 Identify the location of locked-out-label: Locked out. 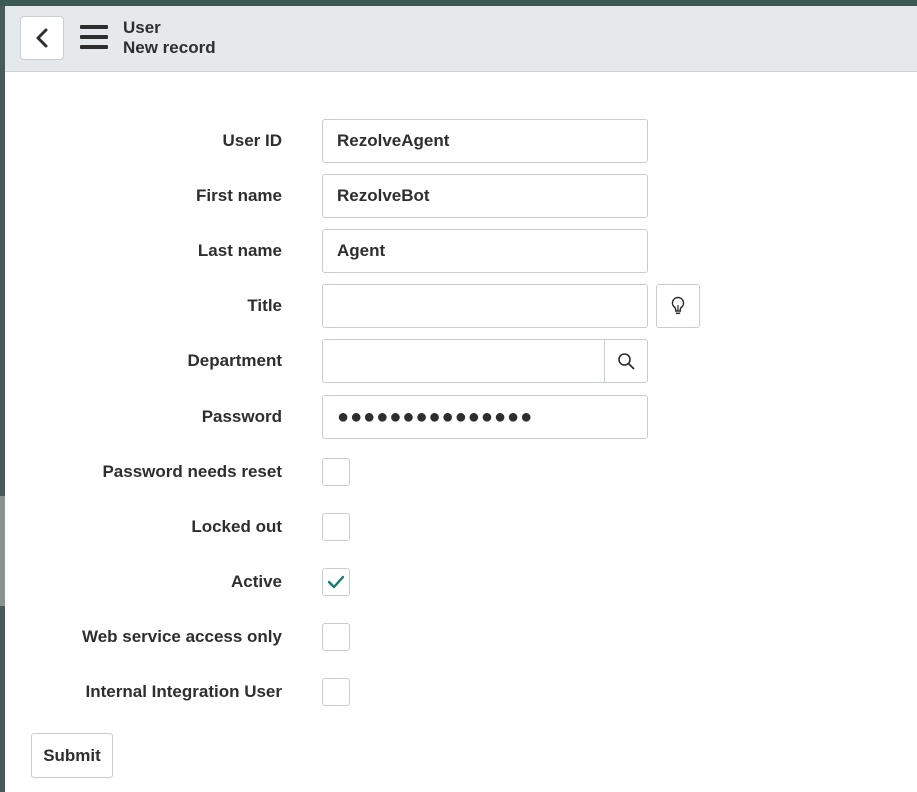
(236, 526).